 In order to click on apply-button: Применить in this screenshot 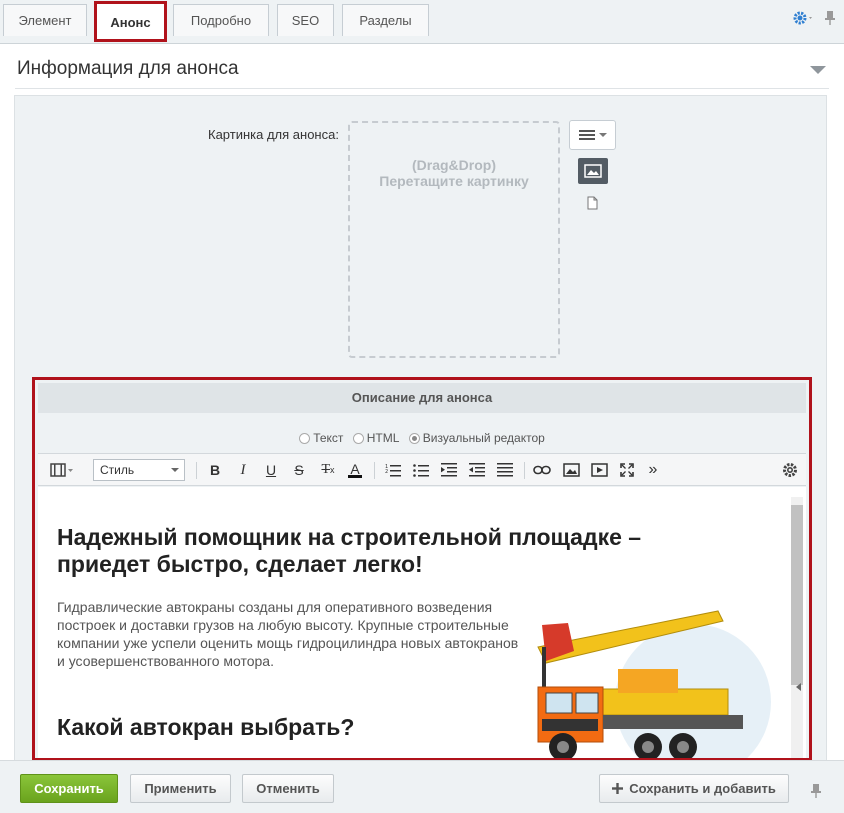, I will do `click(180, 788)`.